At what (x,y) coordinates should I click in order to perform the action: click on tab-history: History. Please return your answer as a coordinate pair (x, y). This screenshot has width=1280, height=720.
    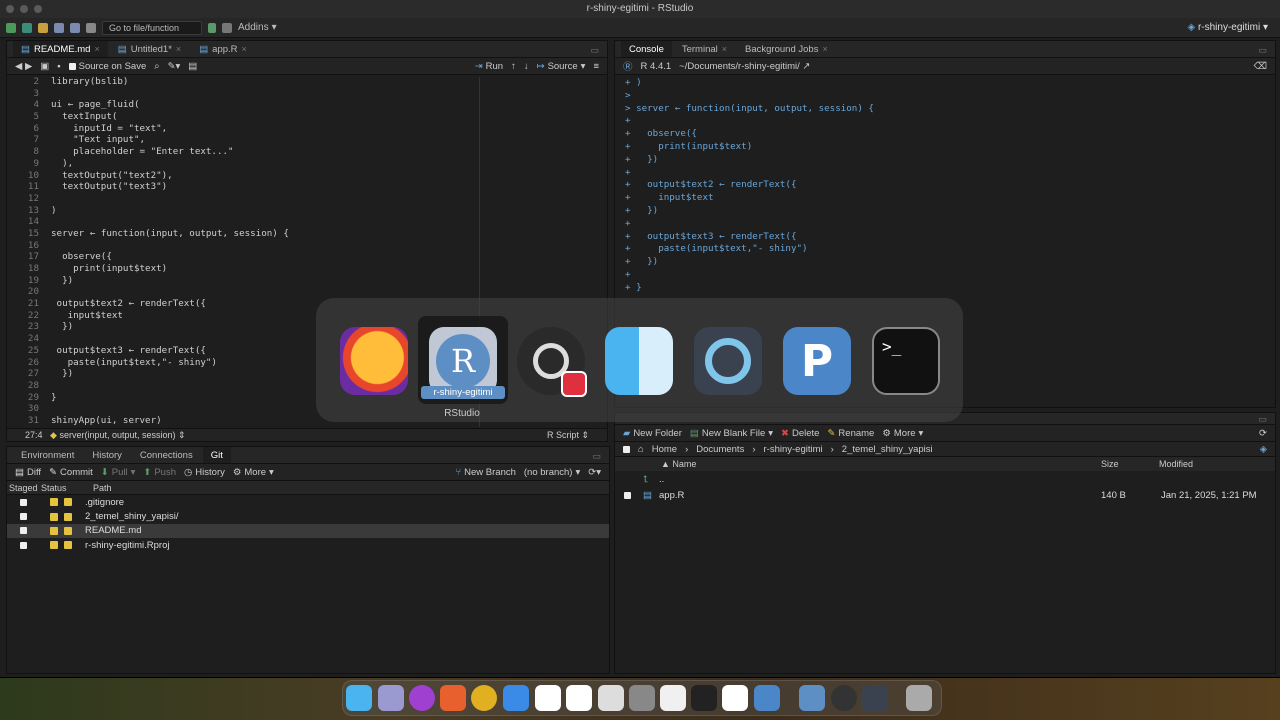
    Looking at the image, I should click on (107, 455).